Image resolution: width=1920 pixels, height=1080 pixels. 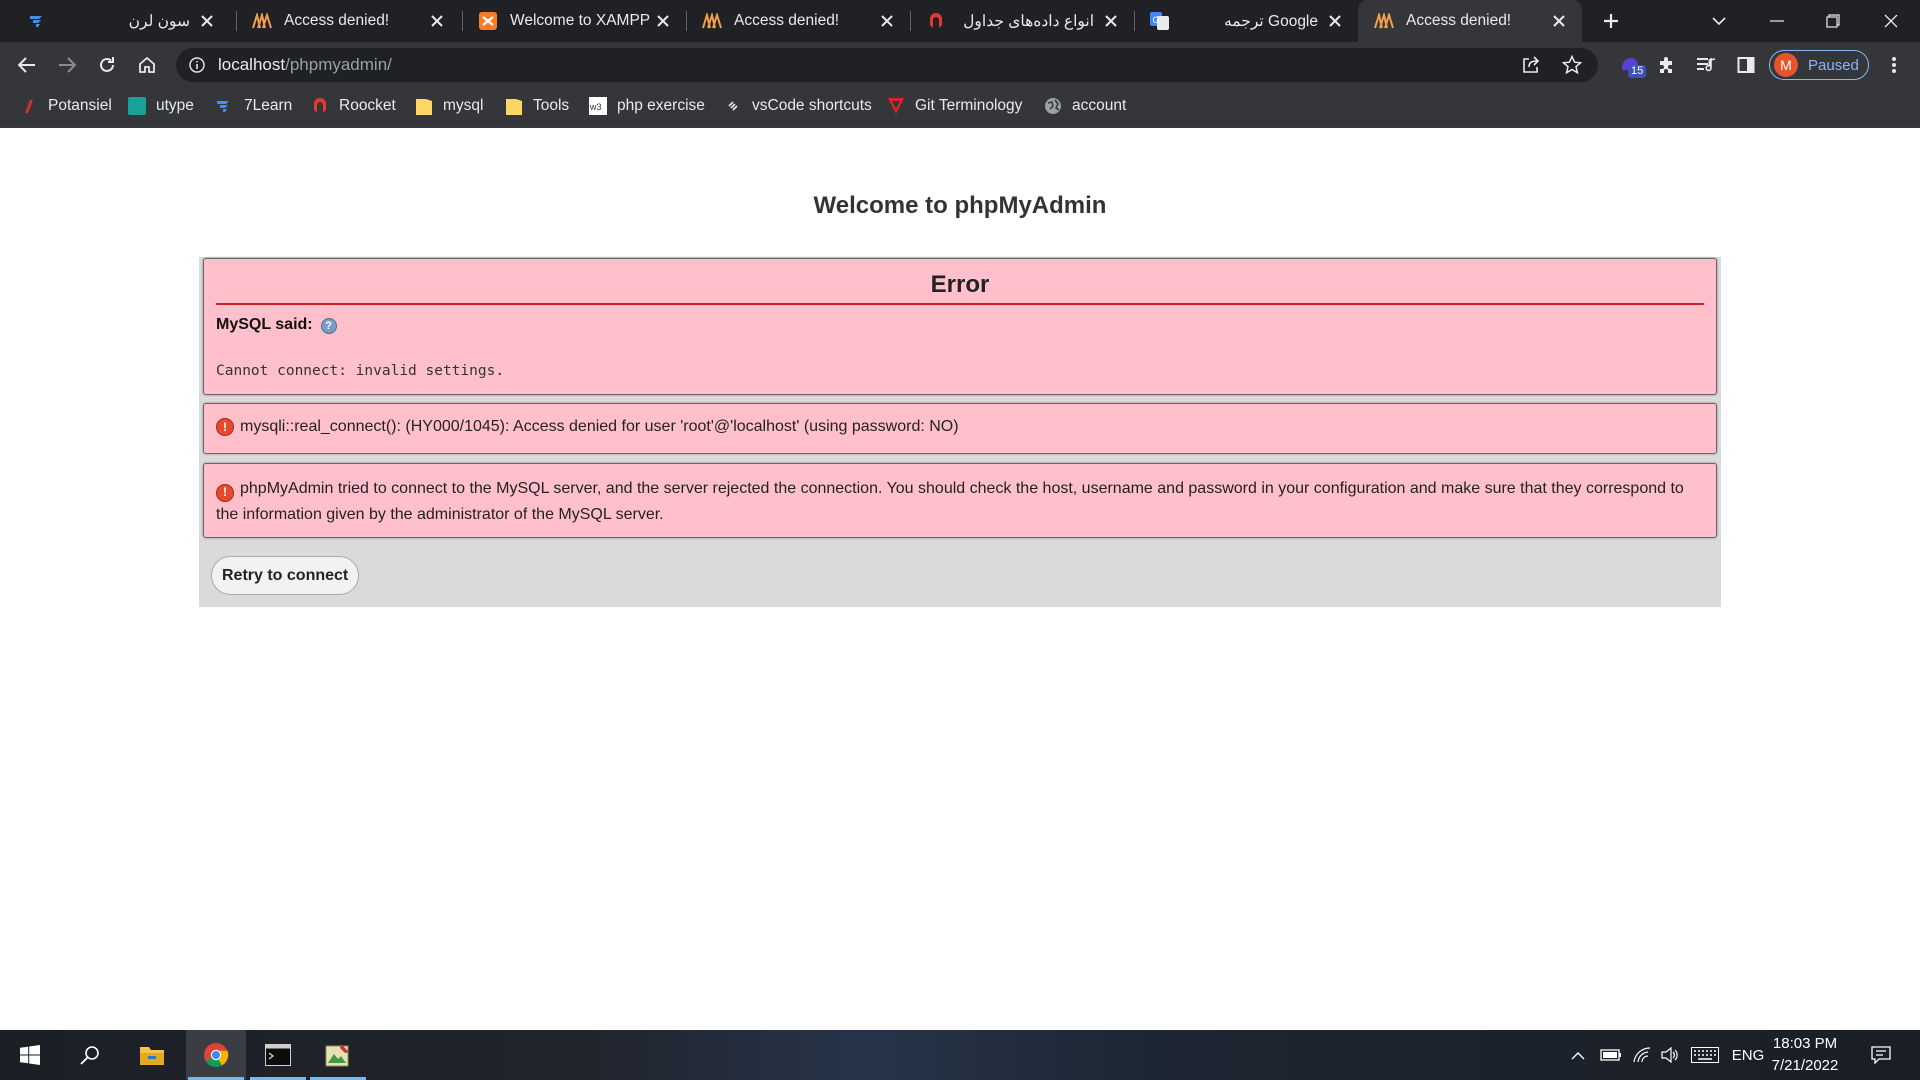 I want to click on browser-toolbar: localhost/phpmyadmin/ 15 M Paused, so click(x=960, y=65).